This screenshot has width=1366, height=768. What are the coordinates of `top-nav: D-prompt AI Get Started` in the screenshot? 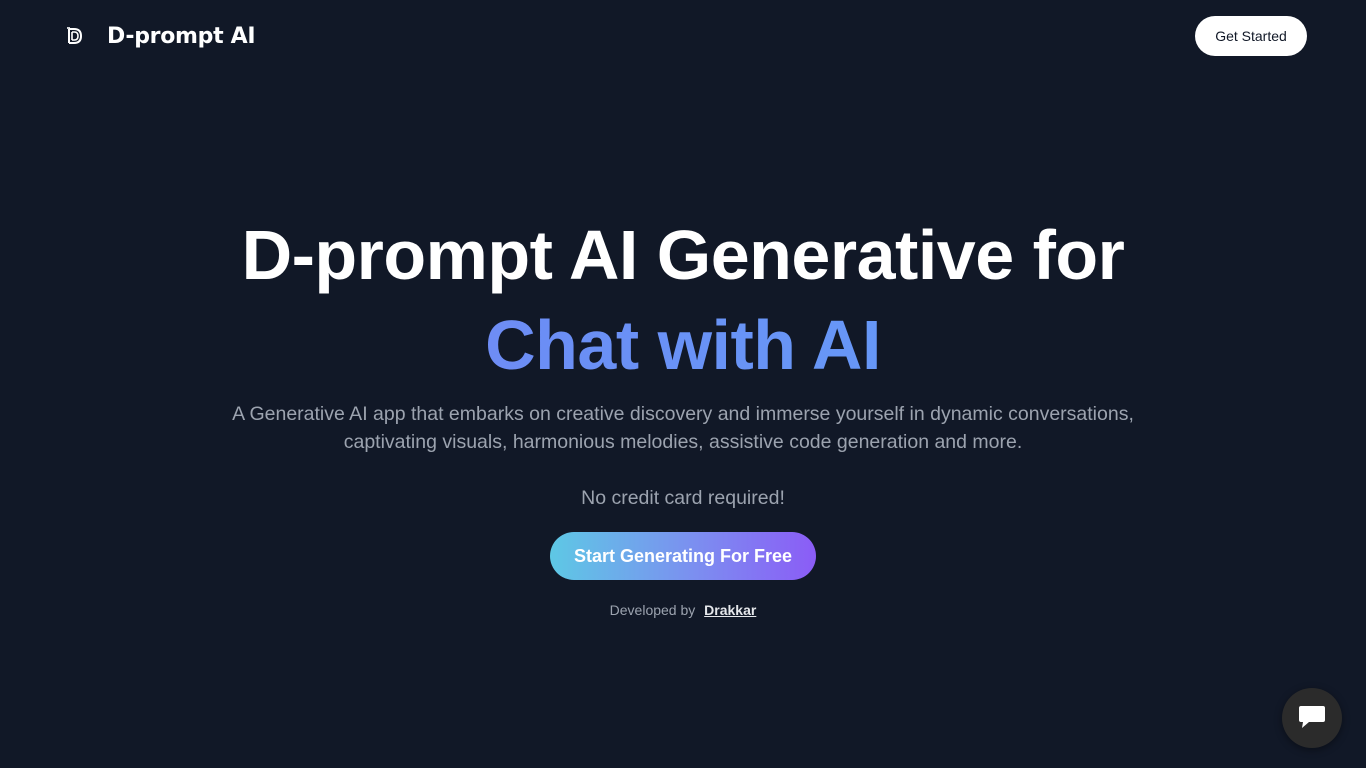 It's located at (683, 36).